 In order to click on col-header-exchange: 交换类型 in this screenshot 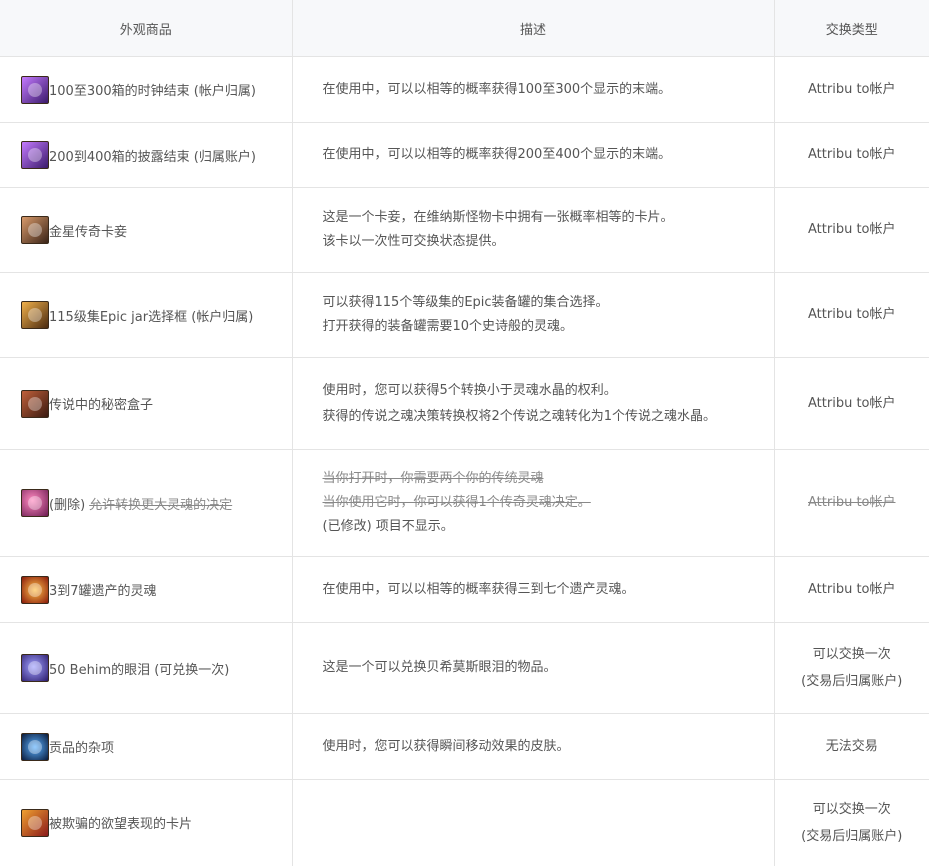, I will do `click(851, 28)`.